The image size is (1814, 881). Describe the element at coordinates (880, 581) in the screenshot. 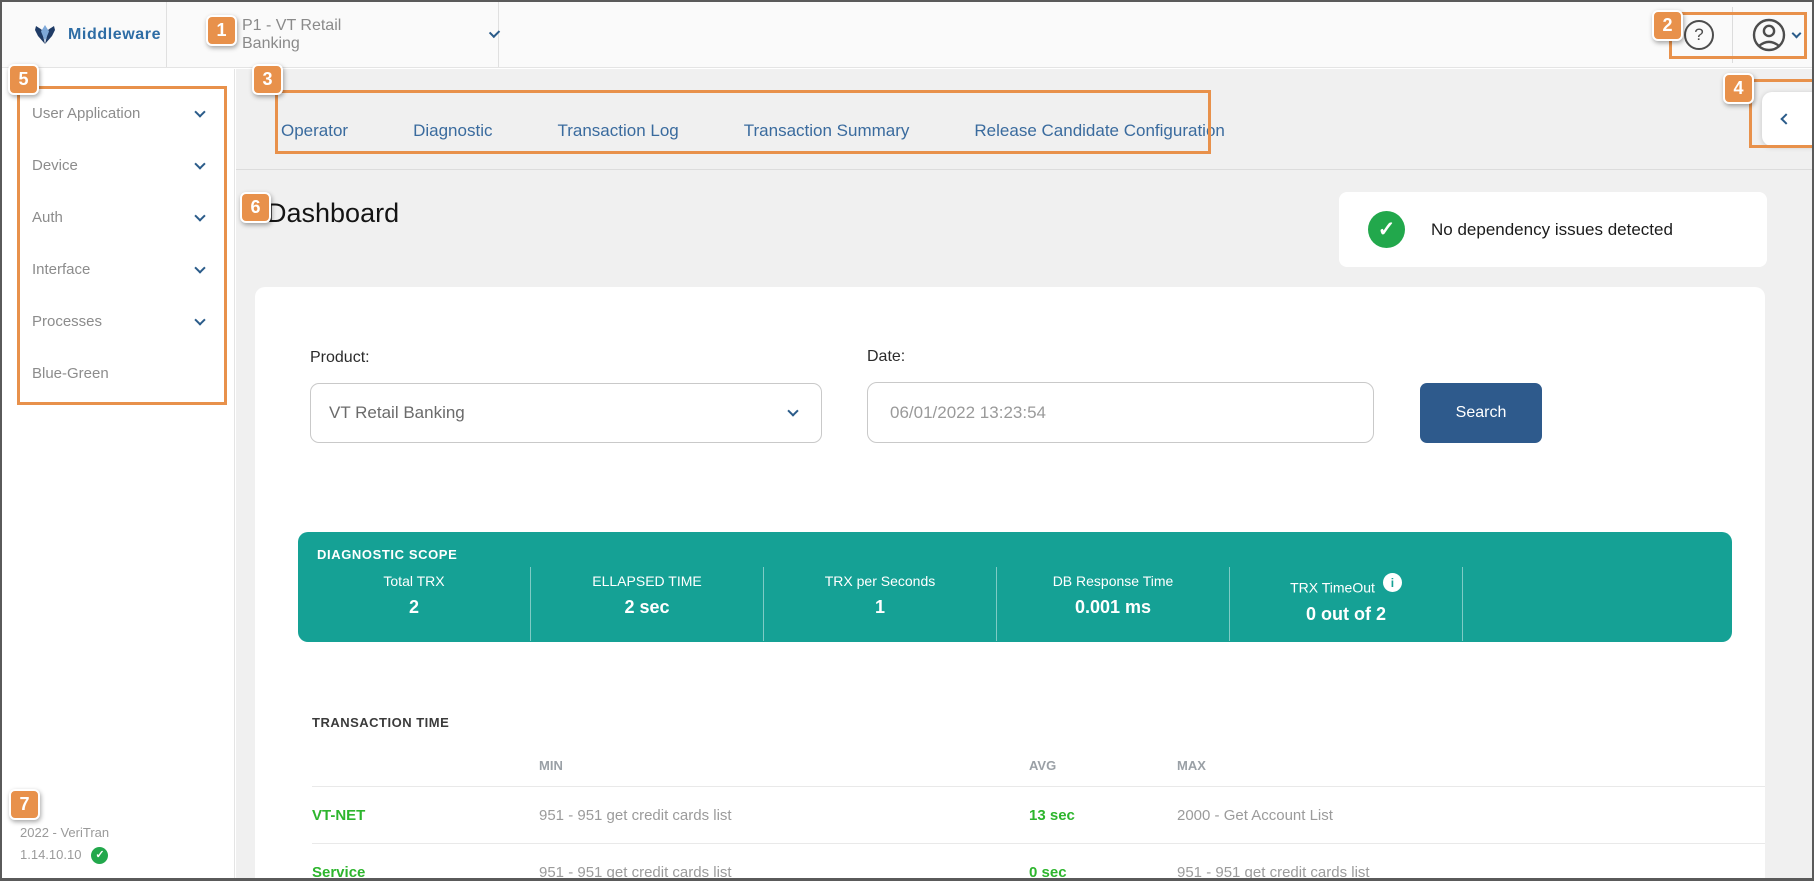

I see `metric-label: TRX per Seconds` at that location.